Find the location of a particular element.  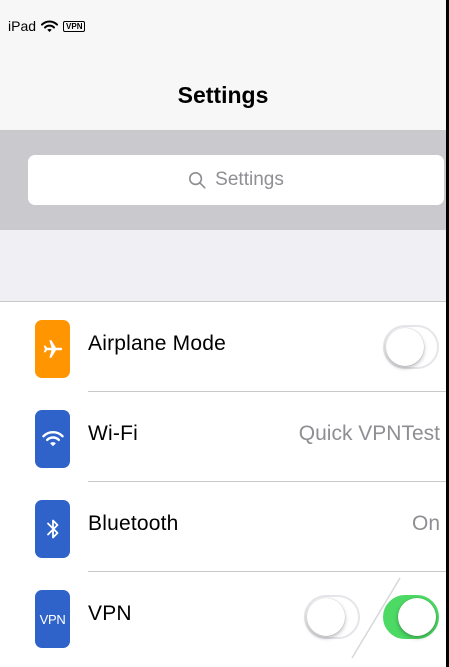

status-bar: iPad VPN is located at coordinates (223, 20).